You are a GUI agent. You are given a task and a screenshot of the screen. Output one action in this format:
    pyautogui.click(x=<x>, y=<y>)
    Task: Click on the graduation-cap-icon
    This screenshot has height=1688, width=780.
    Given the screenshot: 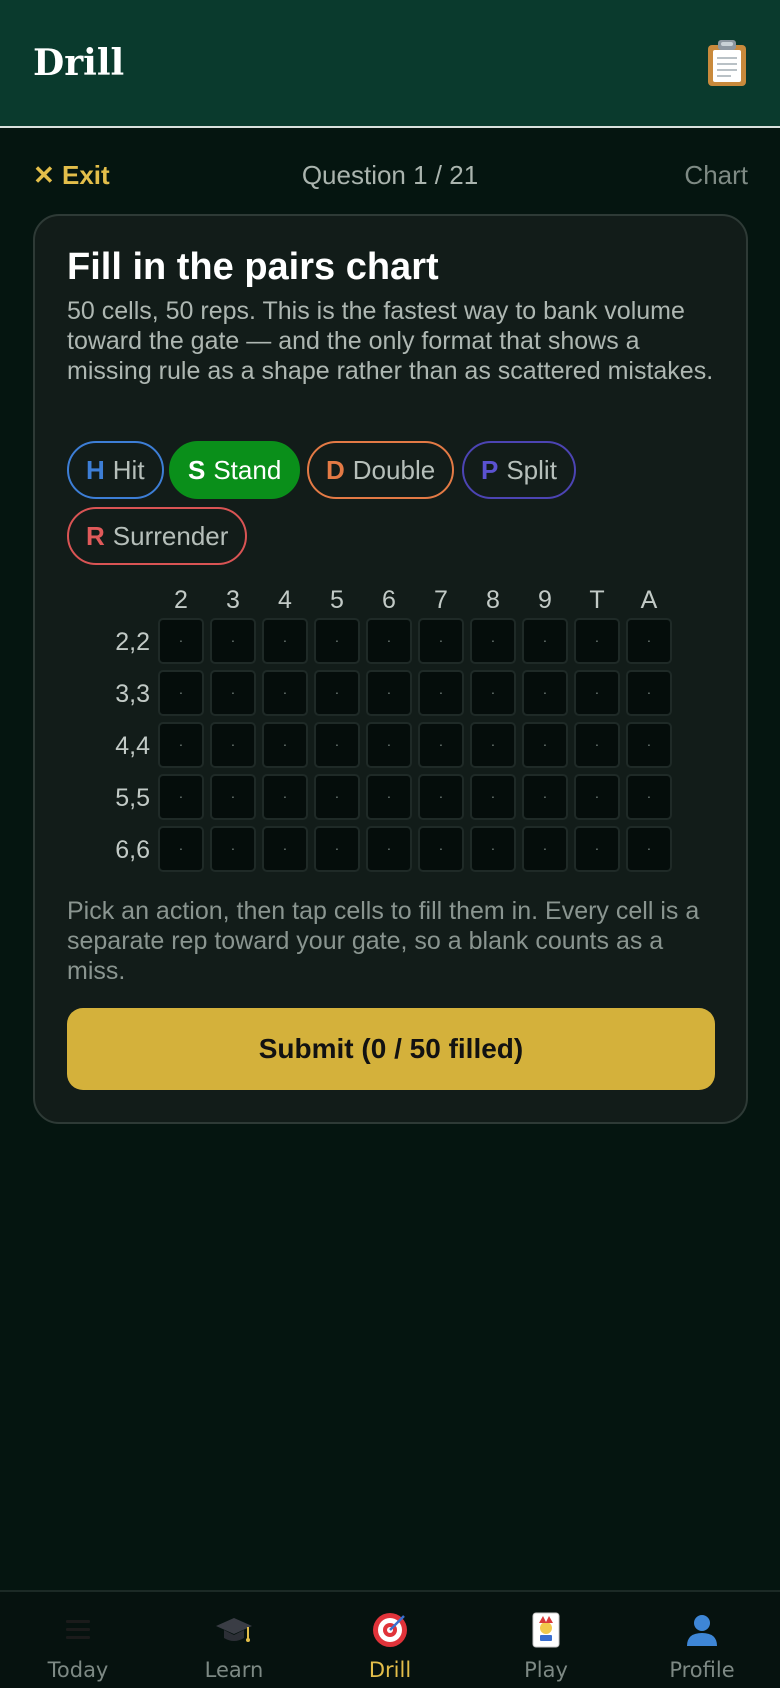 What is the action you would take?
    pyautogui.click(x=234, y=1630)
    